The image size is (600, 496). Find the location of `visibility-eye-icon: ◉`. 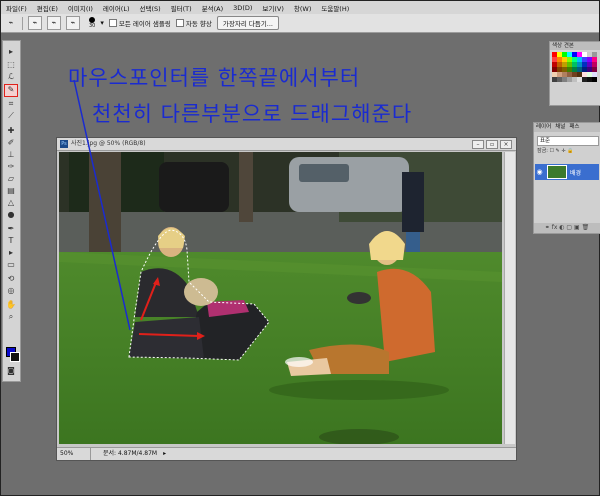

visibility-eye-icon: ◉ is located at coordinates (539, 172).